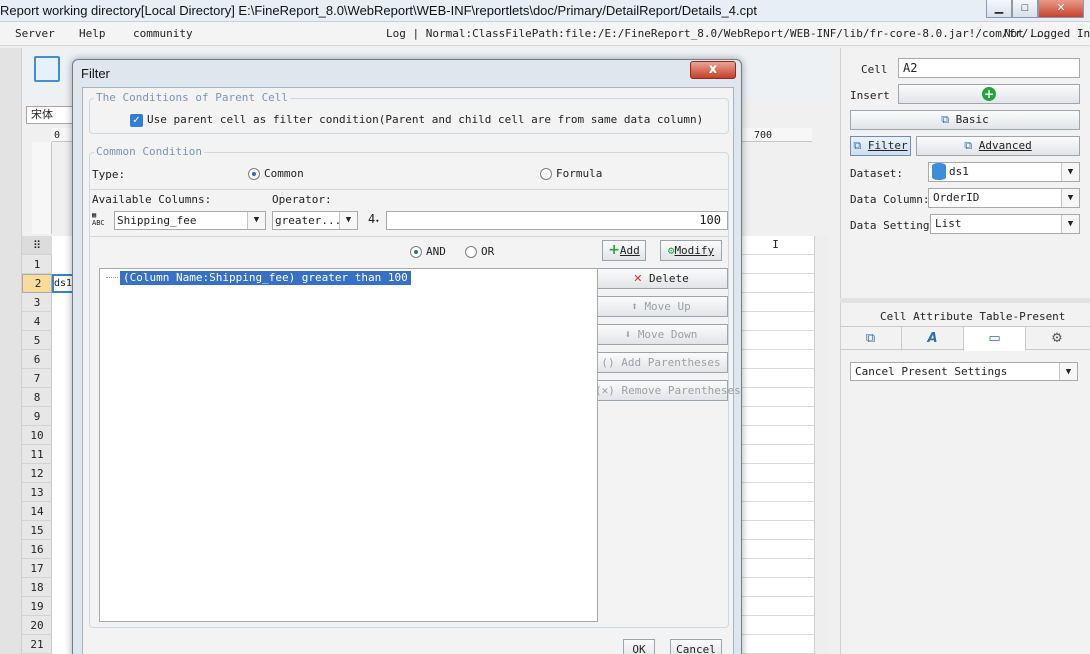 This screenshot has width=1090, height=654. Describe the element at coordinates (37, 511) in the screenshot. I see `row-number: 14` at that location.